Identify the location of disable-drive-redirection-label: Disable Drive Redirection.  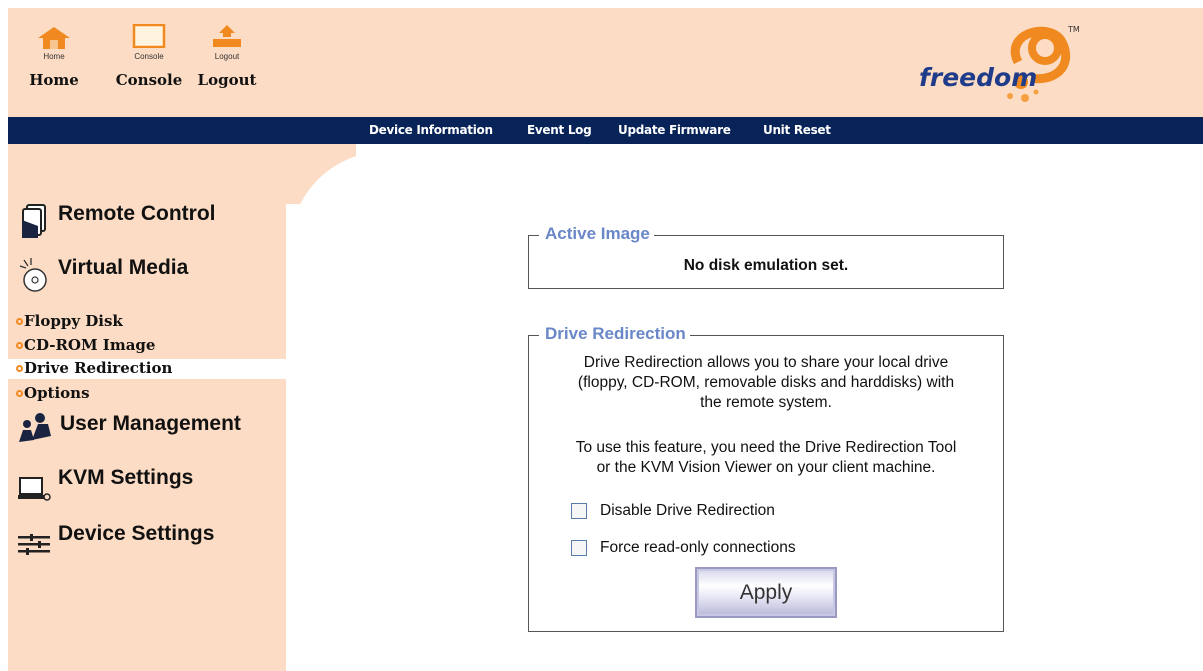
(687, 510).